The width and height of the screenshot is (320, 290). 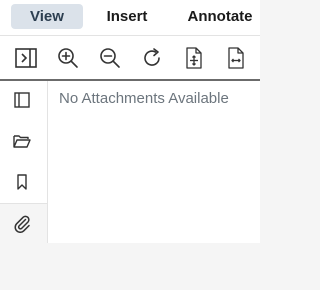 What do you see at coordinates (127, 16) in the screenshot?
I see `tab-insert: Insert` at bounding box center [127, 16].